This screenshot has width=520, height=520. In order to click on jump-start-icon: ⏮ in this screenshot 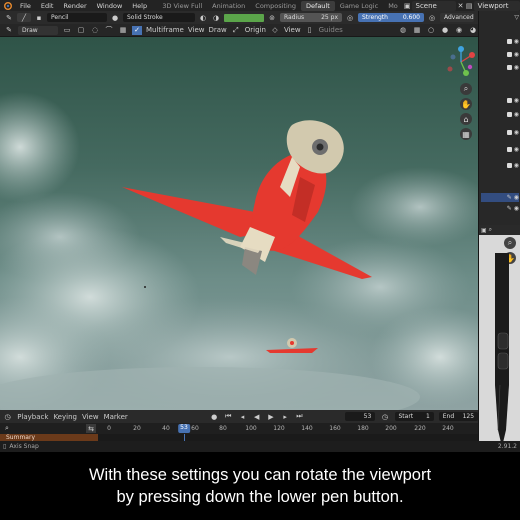, I will do `click(228, 416)`.